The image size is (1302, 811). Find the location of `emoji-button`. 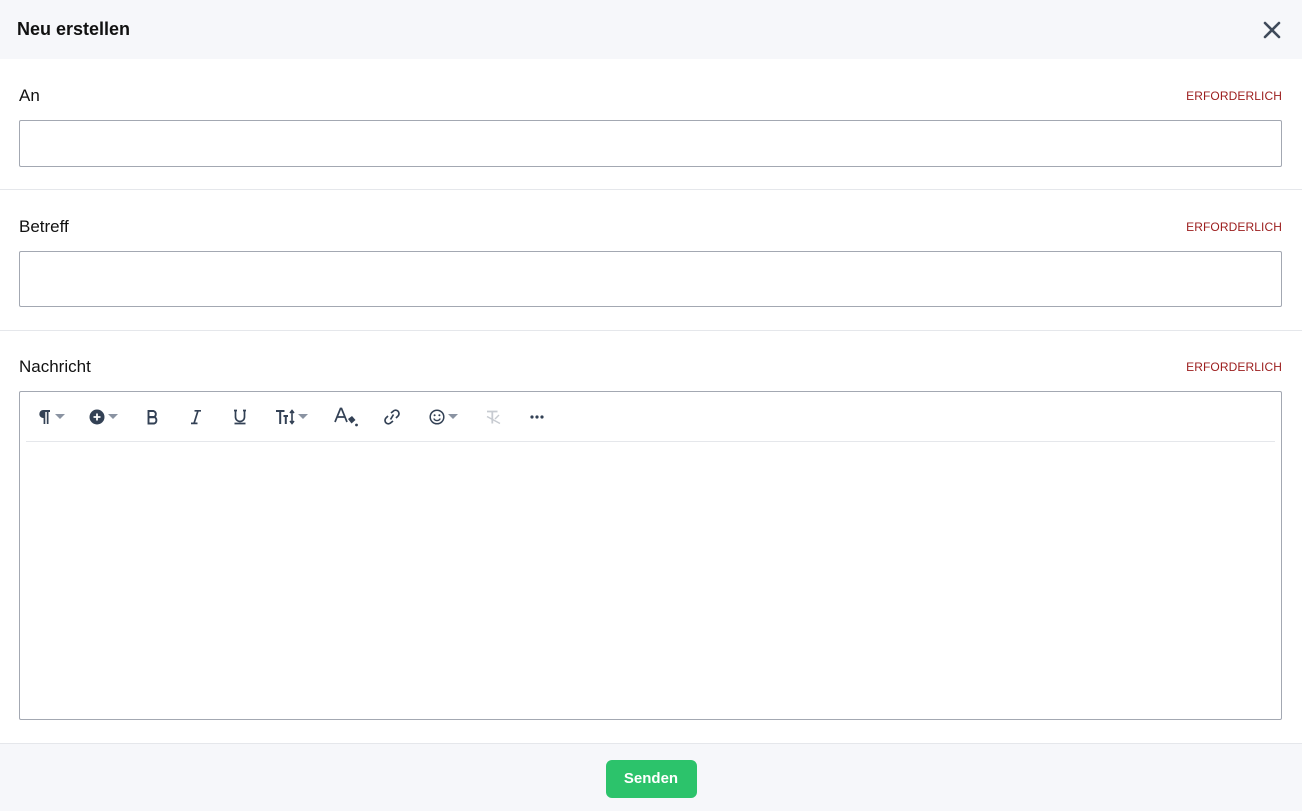

emoji-button is located at coordinates (443, 417).